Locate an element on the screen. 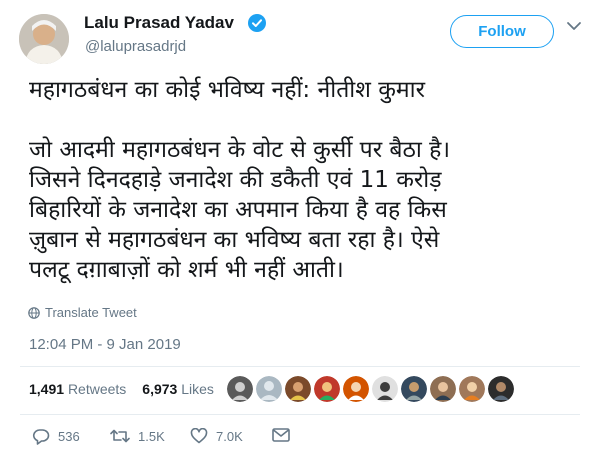 Image resolution: width=600 pixels, height=450 pixels. retweet-button: 1.5K is located at coordinates (137, 436).